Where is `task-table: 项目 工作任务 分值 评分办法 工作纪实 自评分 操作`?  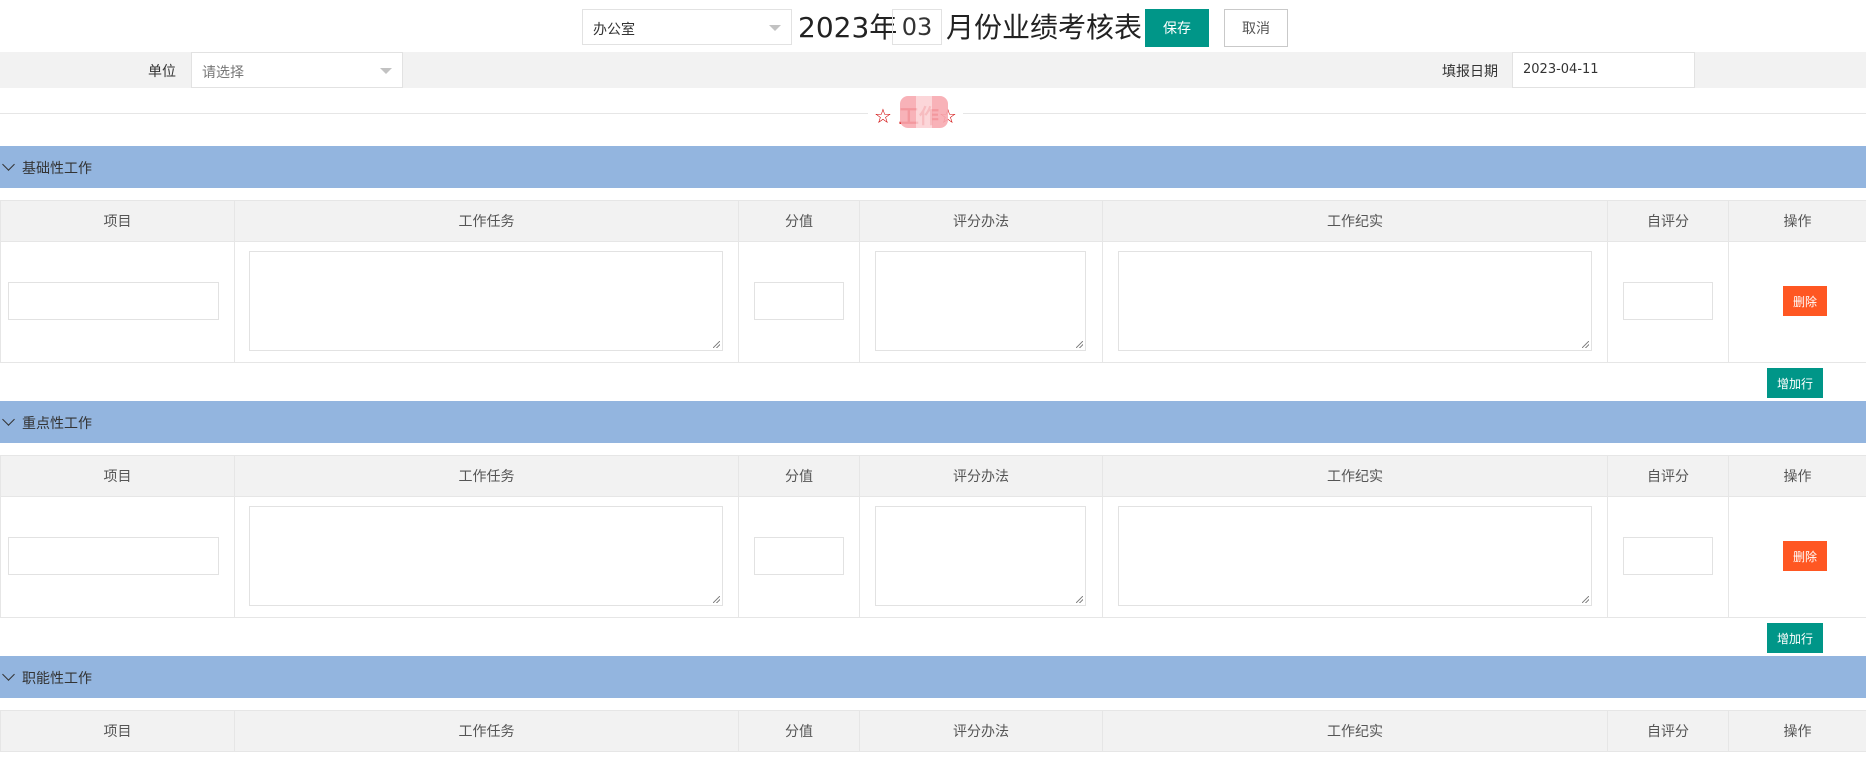
task-table: 项目 工作任务 分值 评分办法 工作纪实 自评分 操作 is located at coordinates (933, 731).